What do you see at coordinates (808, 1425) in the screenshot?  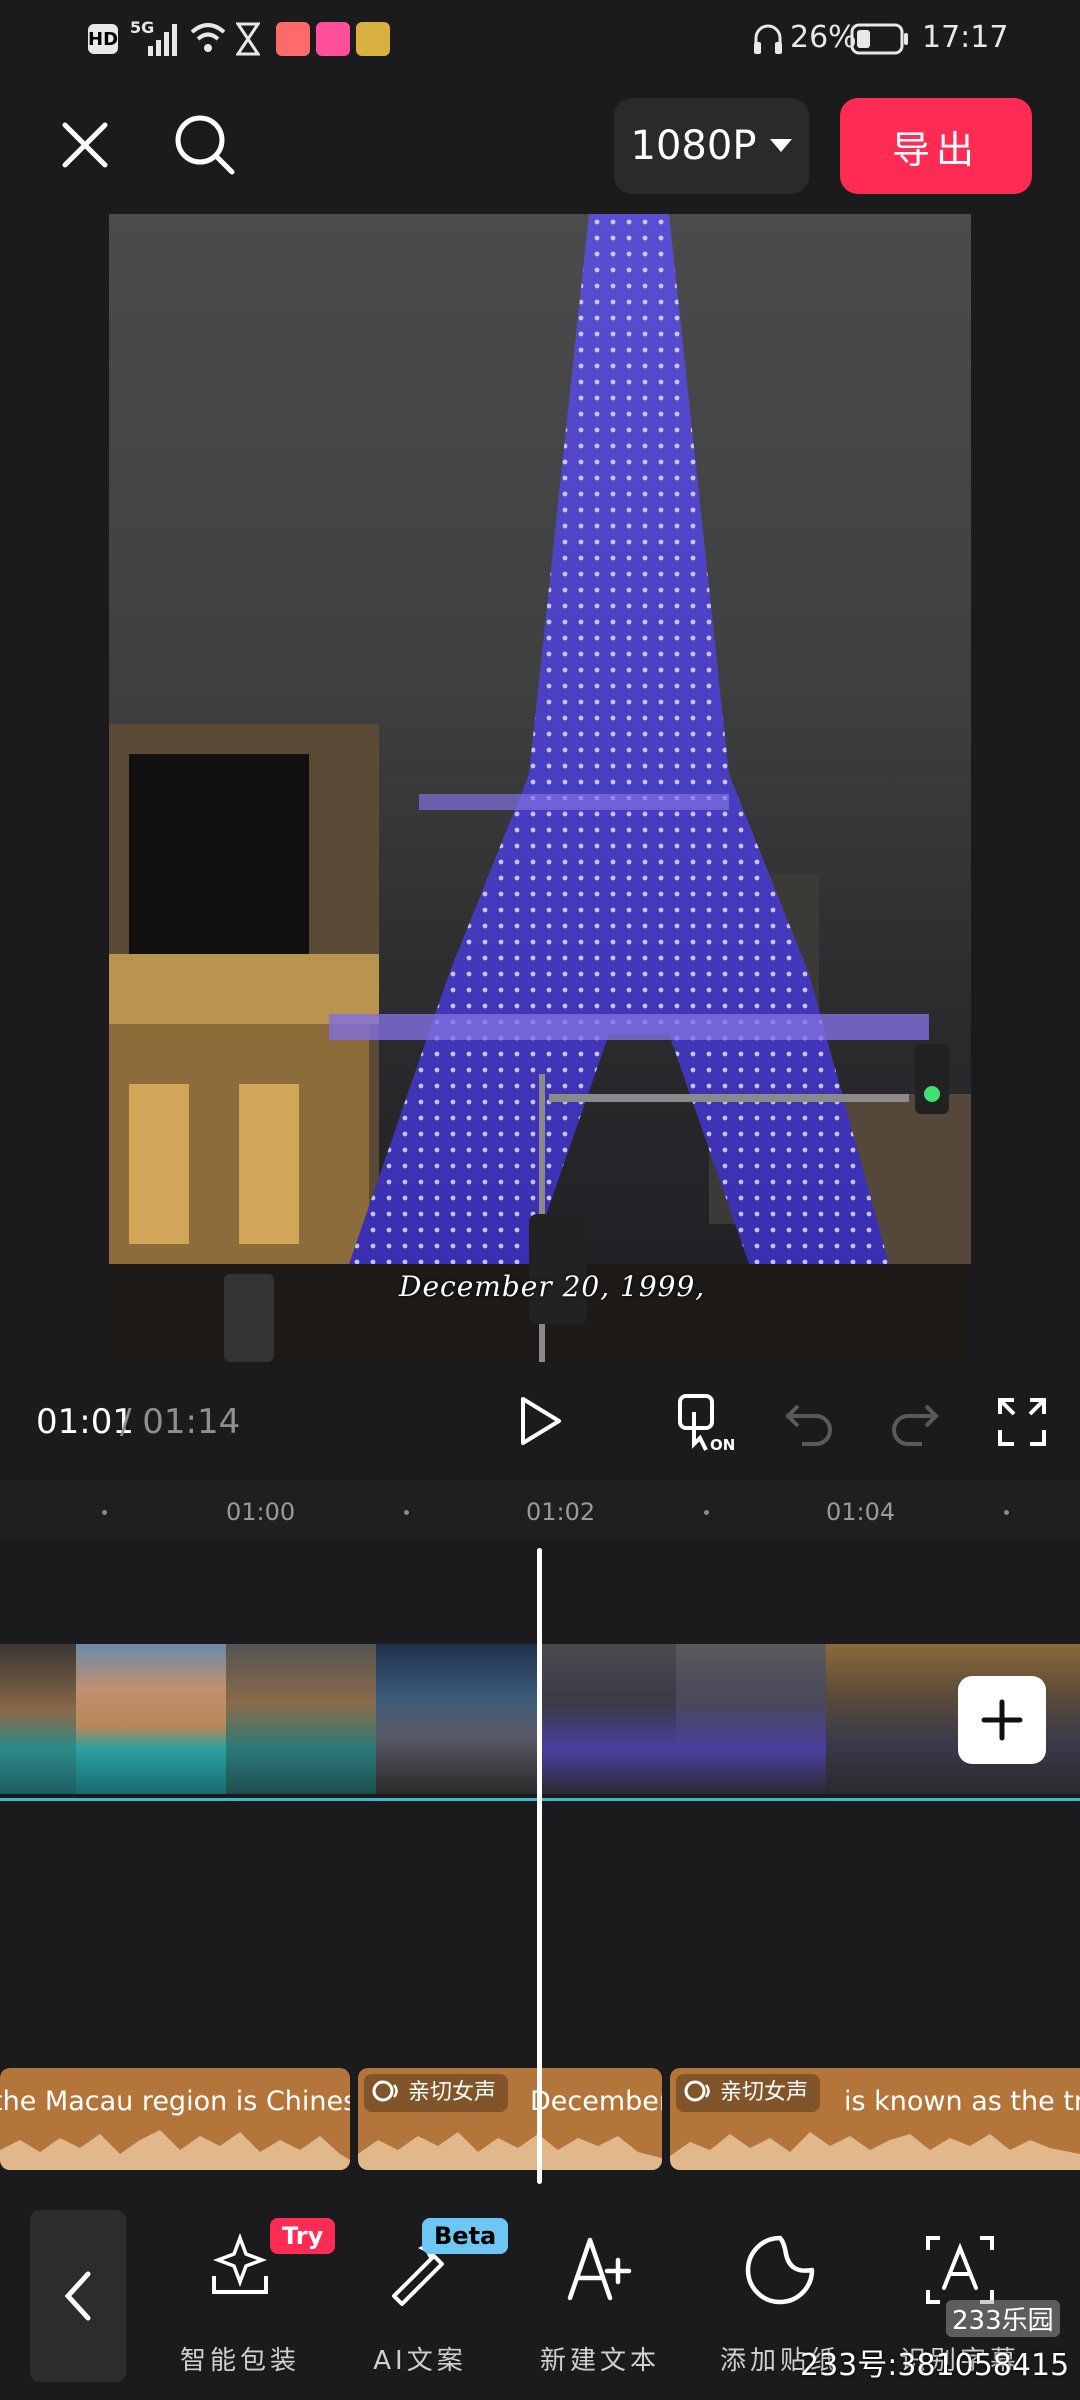 I see `undo-icon` at bounding box center [808, 1425].